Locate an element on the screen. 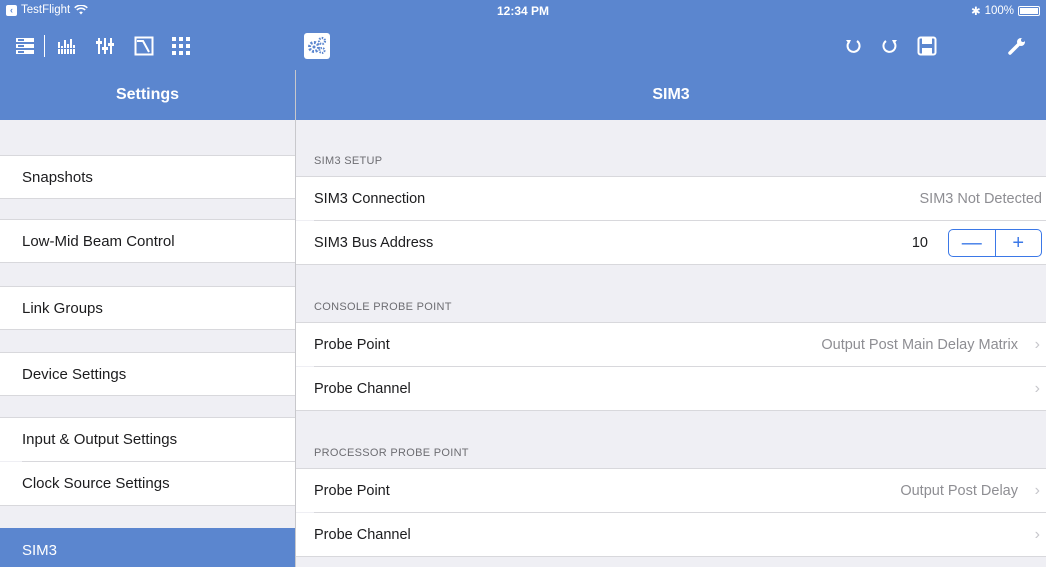 This screenshot has height=567, width=1046. processor-probe-channel-row: Probe Channel › is located at coordinates (671, 535).